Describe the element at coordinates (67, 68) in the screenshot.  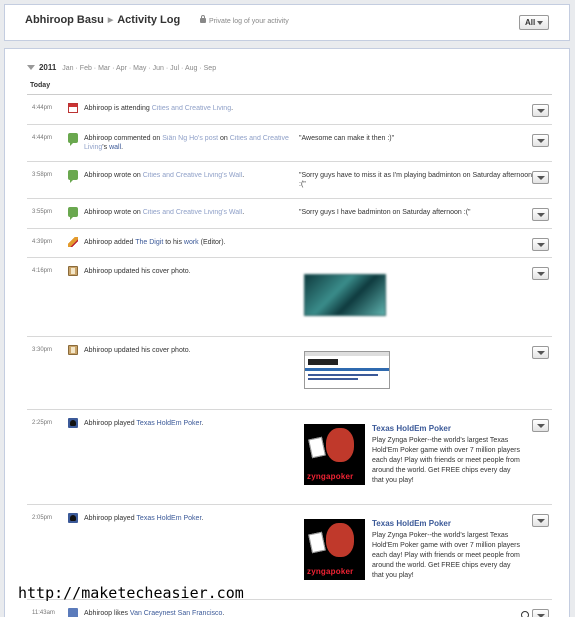
I see `month-link-jan: Jan` at that location.